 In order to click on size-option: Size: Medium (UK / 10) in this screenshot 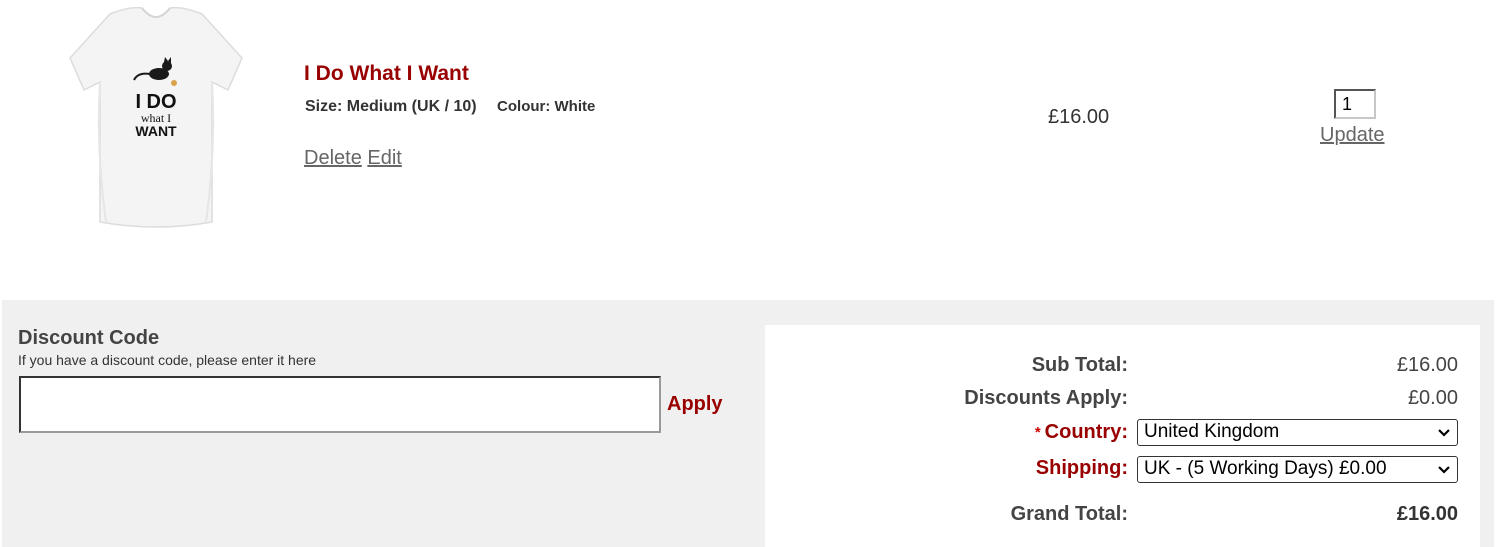, I will do `click(391, 106)`.